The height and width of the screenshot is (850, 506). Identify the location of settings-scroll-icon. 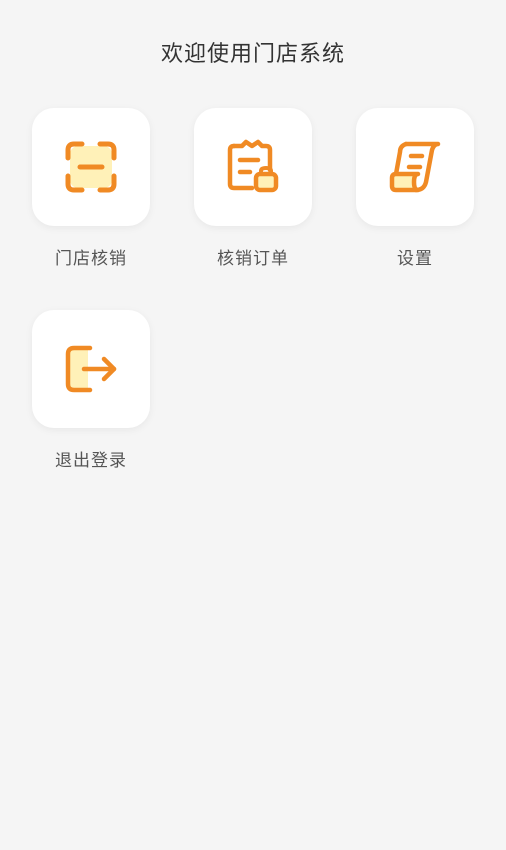
(415, 167).